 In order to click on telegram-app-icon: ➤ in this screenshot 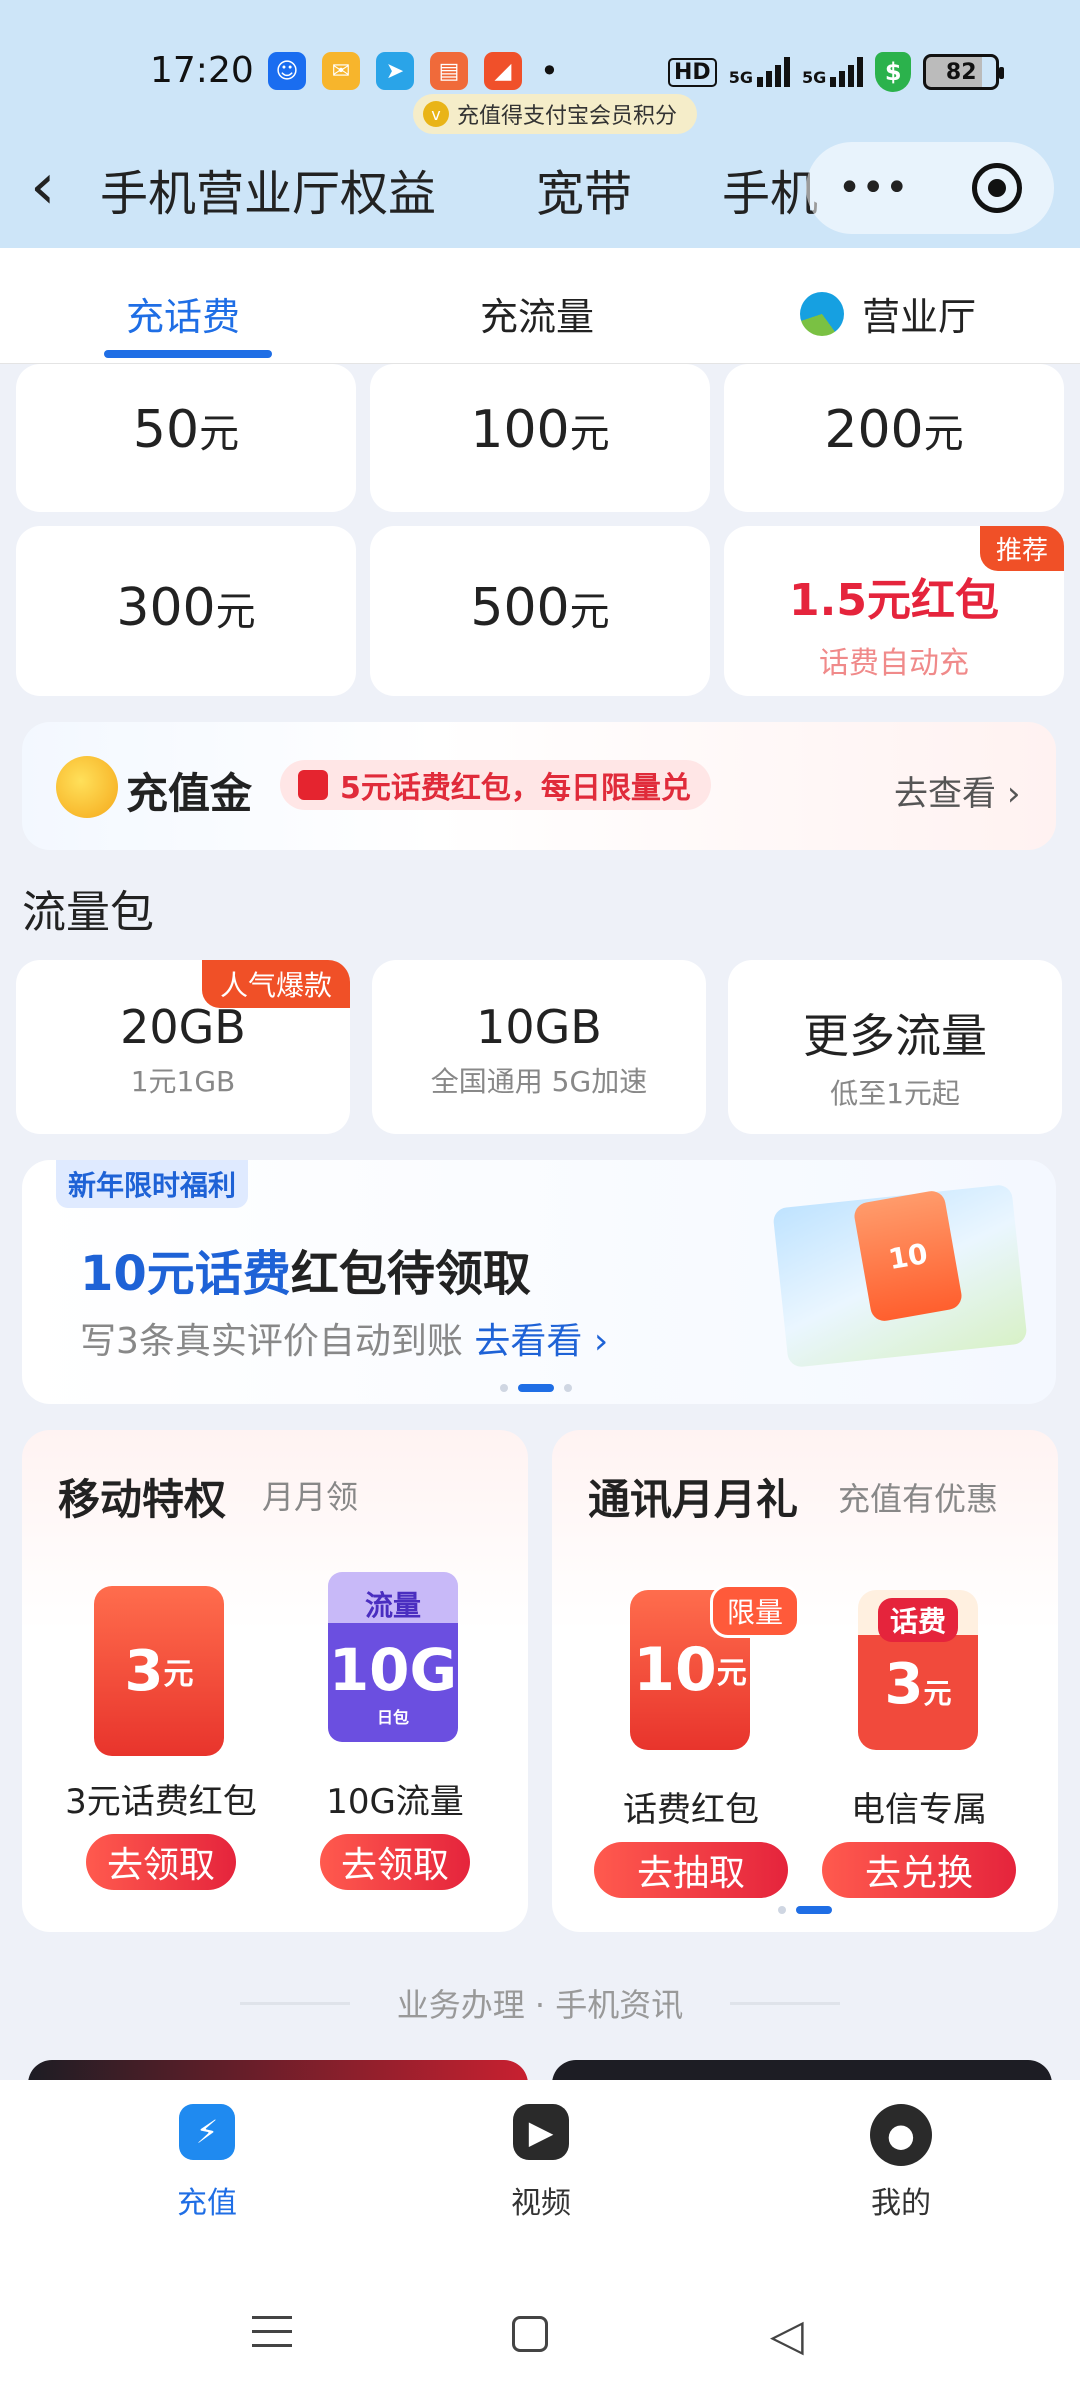, I will do `click(395, 71)`.